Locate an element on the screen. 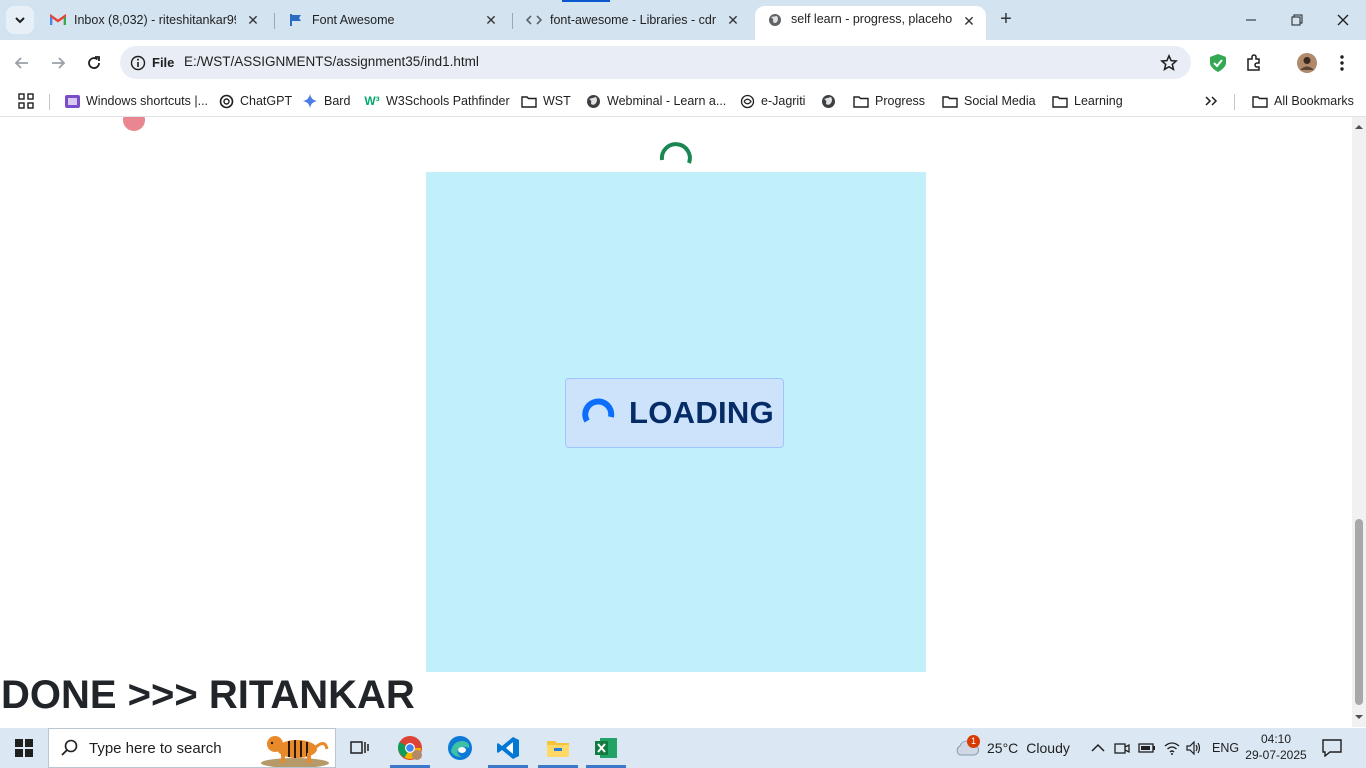  info-icon is located at coordinates (138, 62).